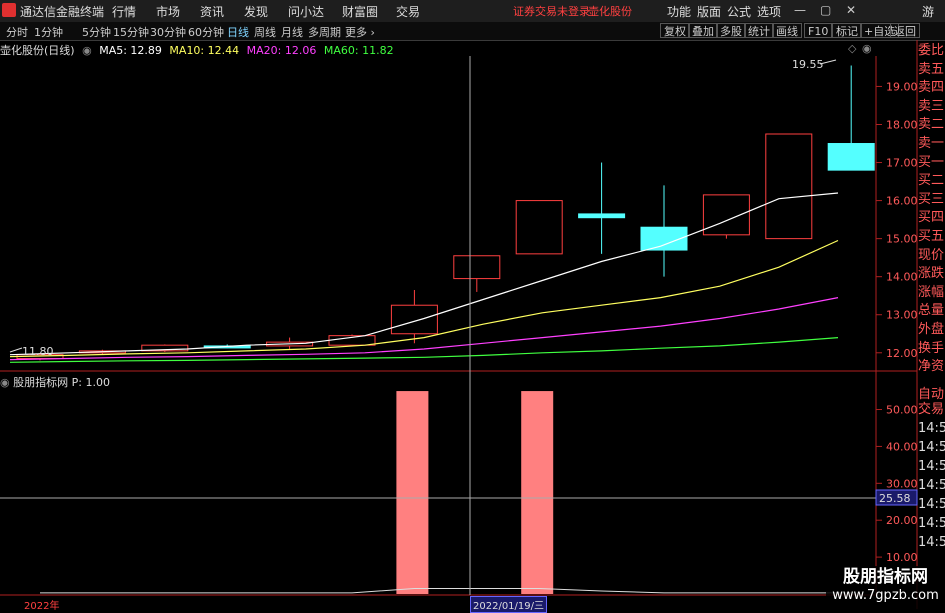  What do you see at coordinates (256, 11) in the screenshot?
I see `menu-discover: 发现` at bounding box center [256, 11].